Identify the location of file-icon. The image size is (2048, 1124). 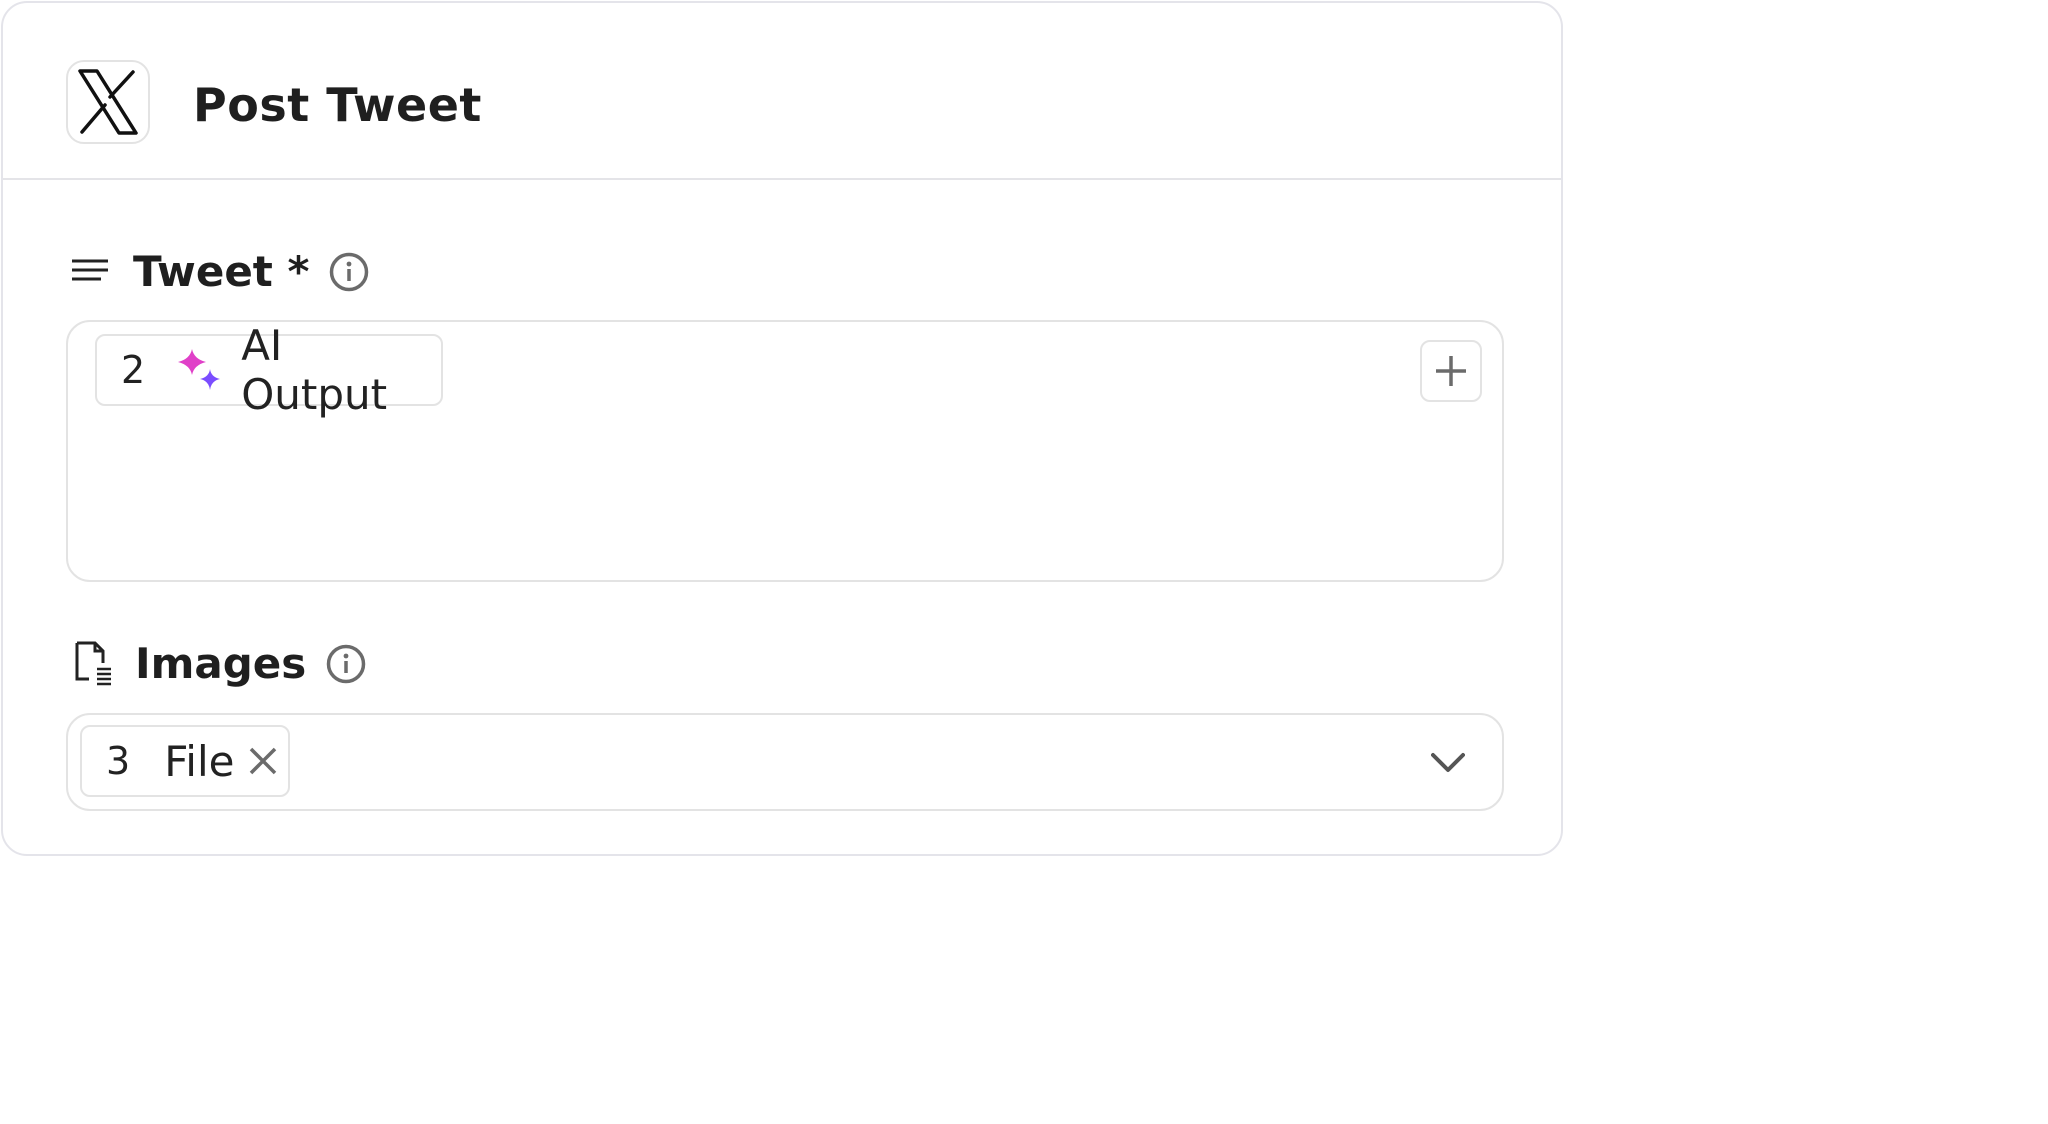
(94, 664).